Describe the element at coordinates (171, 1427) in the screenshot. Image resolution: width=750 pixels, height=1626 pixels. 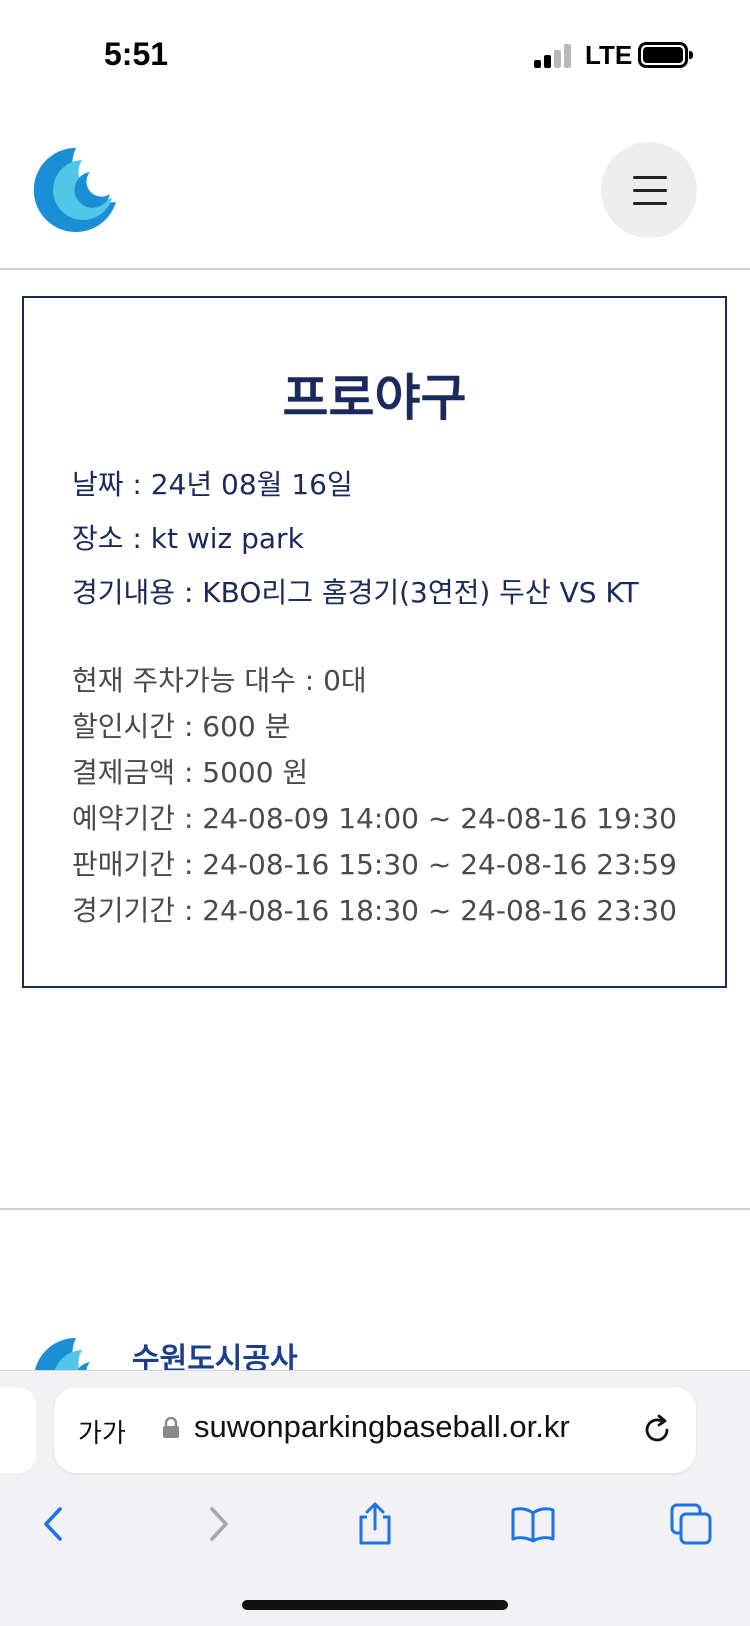
I see `lock-icon` at that location.